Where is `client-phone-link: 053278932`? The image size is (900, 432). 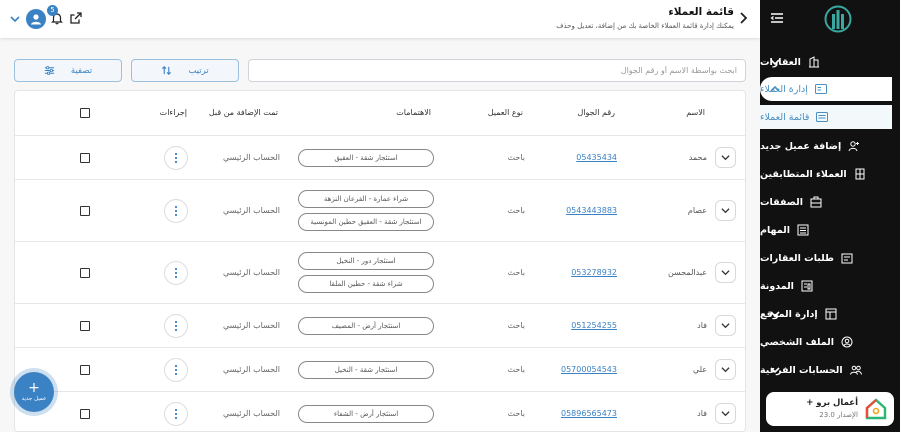 client-phone-link: 053278932 is located at coordinates (594, 272).